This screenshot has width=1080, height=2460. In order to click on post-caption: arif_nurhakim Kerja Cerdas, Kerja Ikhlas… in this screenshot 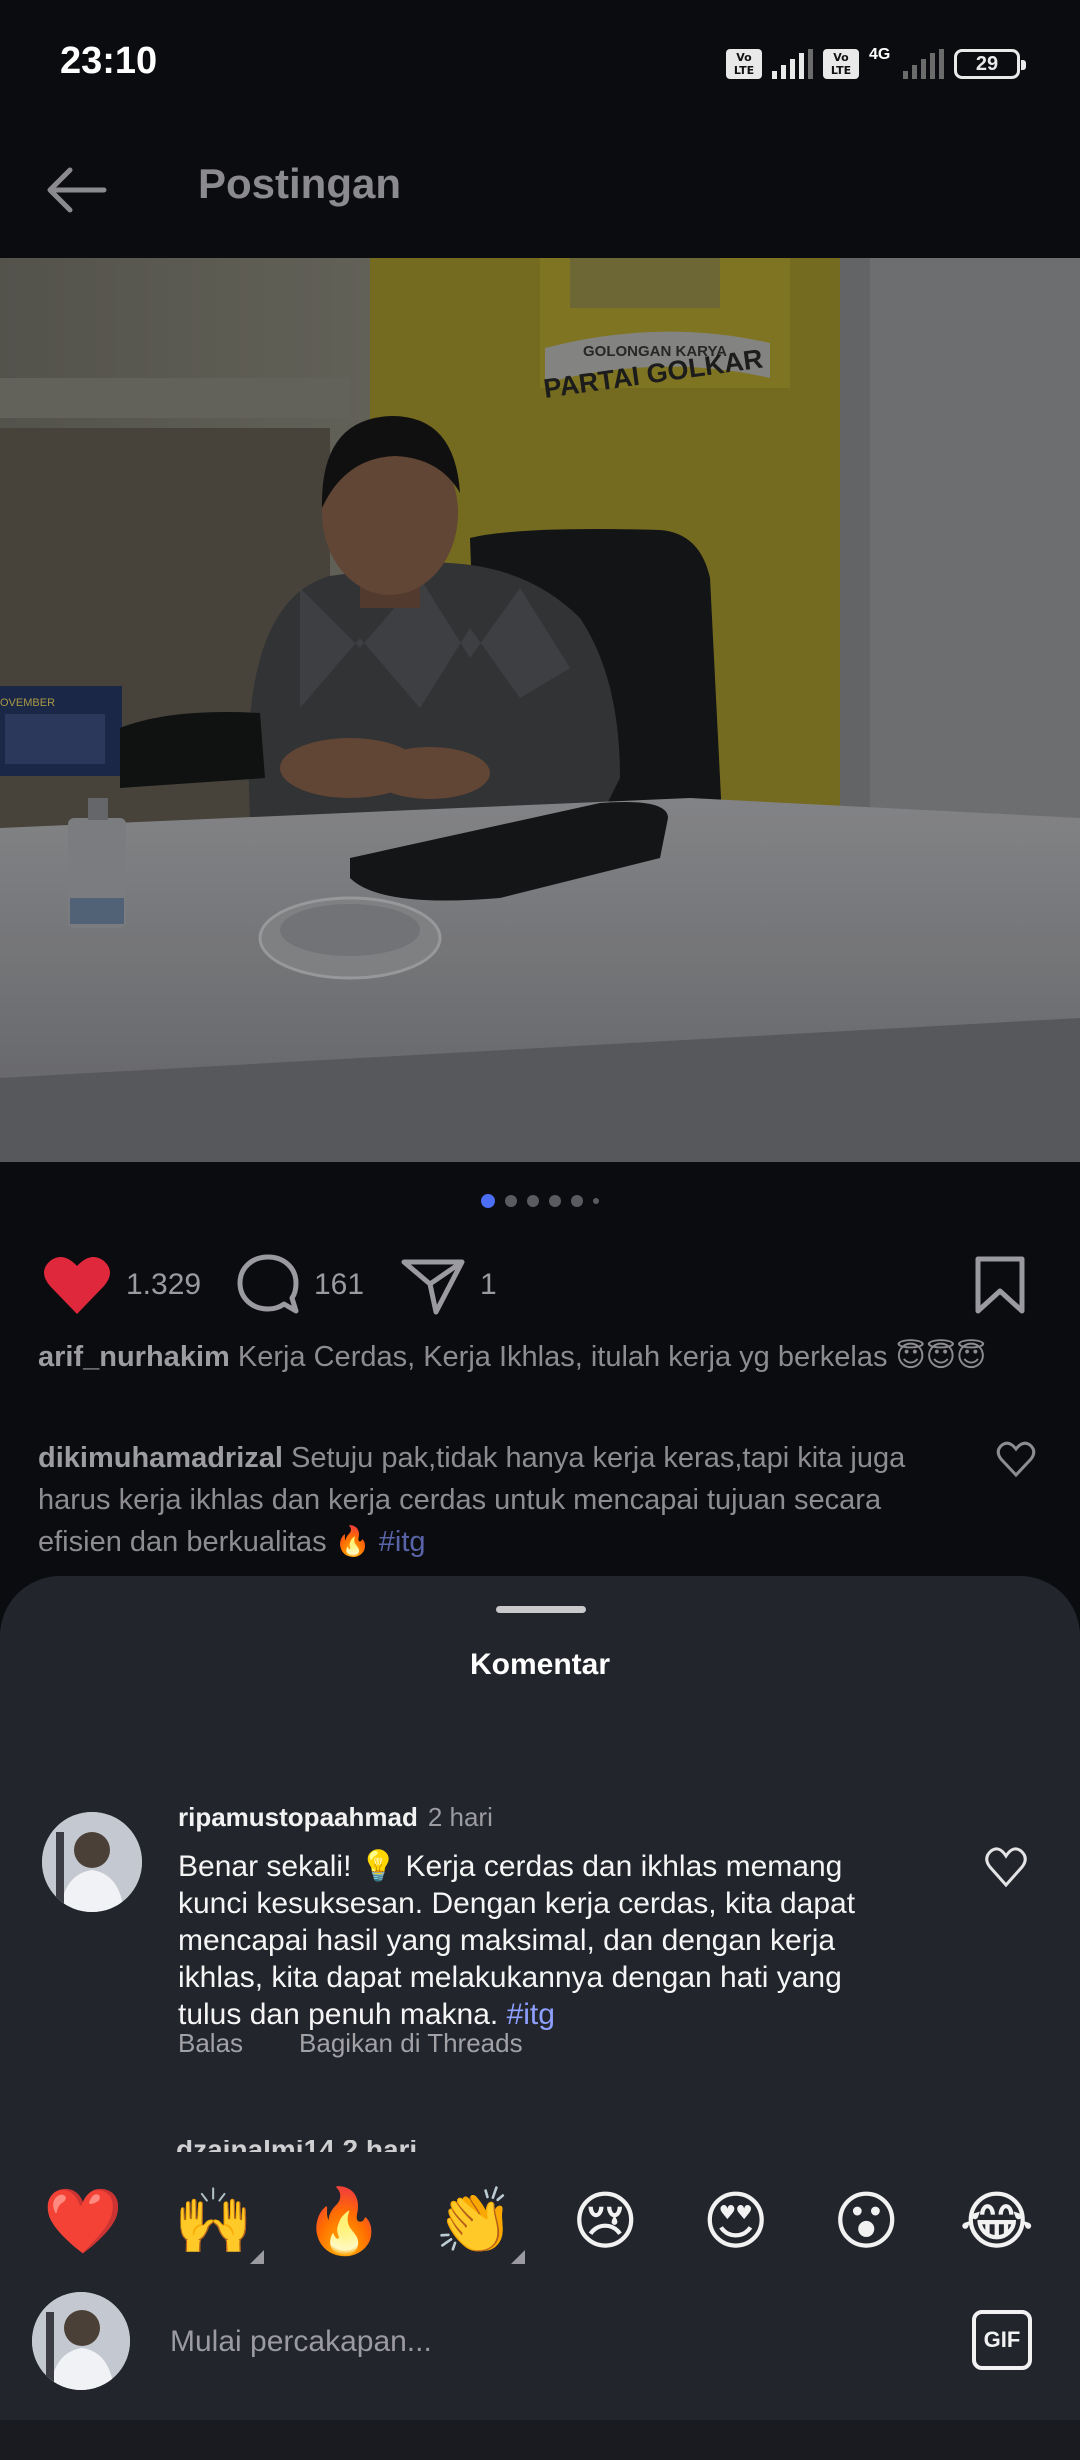, I will do `click(533, 1357)`.